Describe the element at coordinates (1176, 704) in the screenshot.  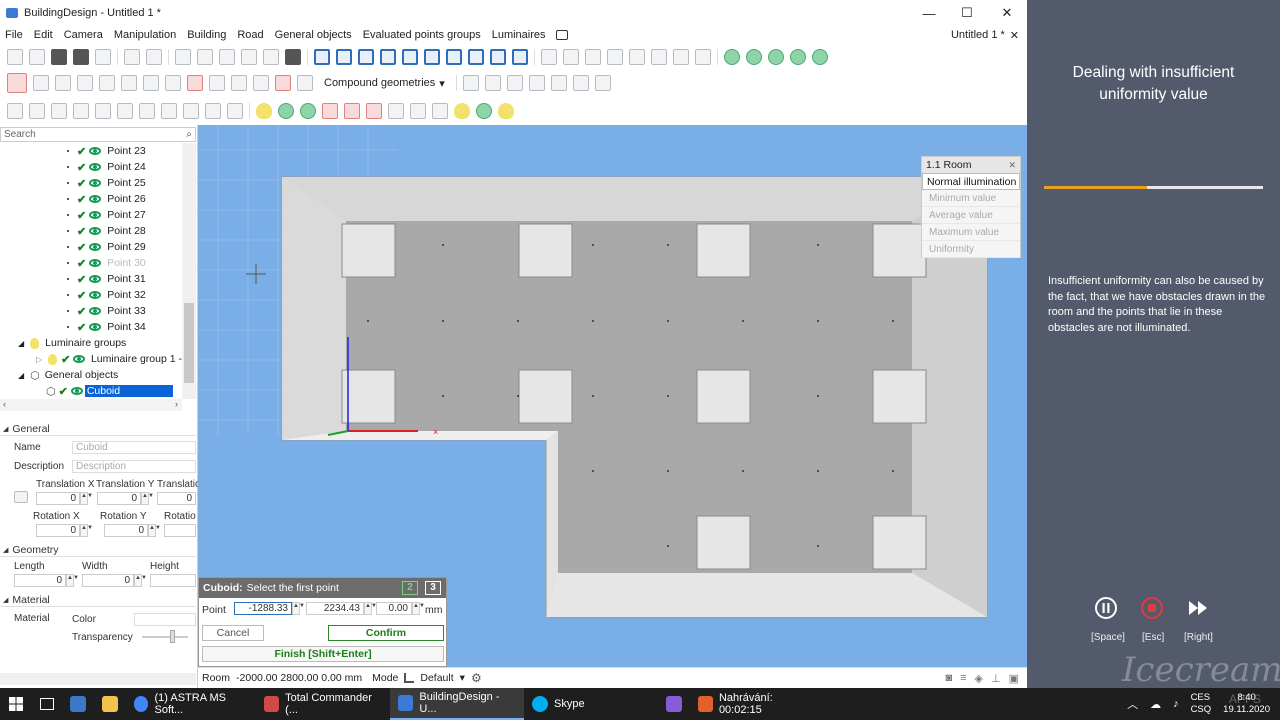
I see `speaker-icon: ♪` at that location.